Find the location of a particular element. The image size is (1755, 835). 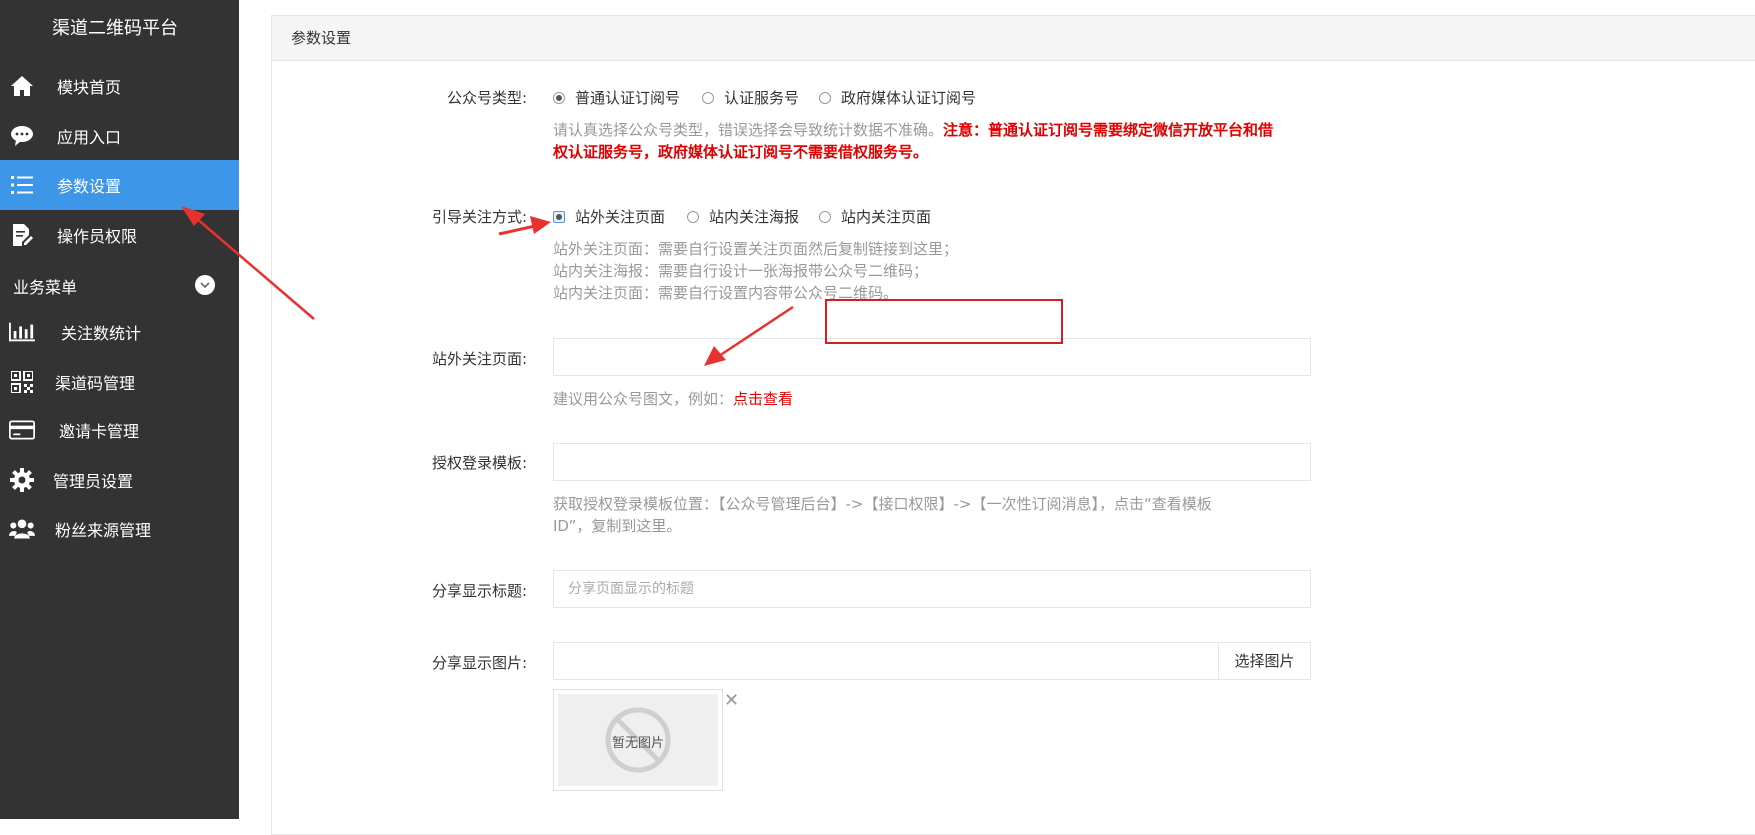

document-edit-icon is located at coordinates (22, 235).